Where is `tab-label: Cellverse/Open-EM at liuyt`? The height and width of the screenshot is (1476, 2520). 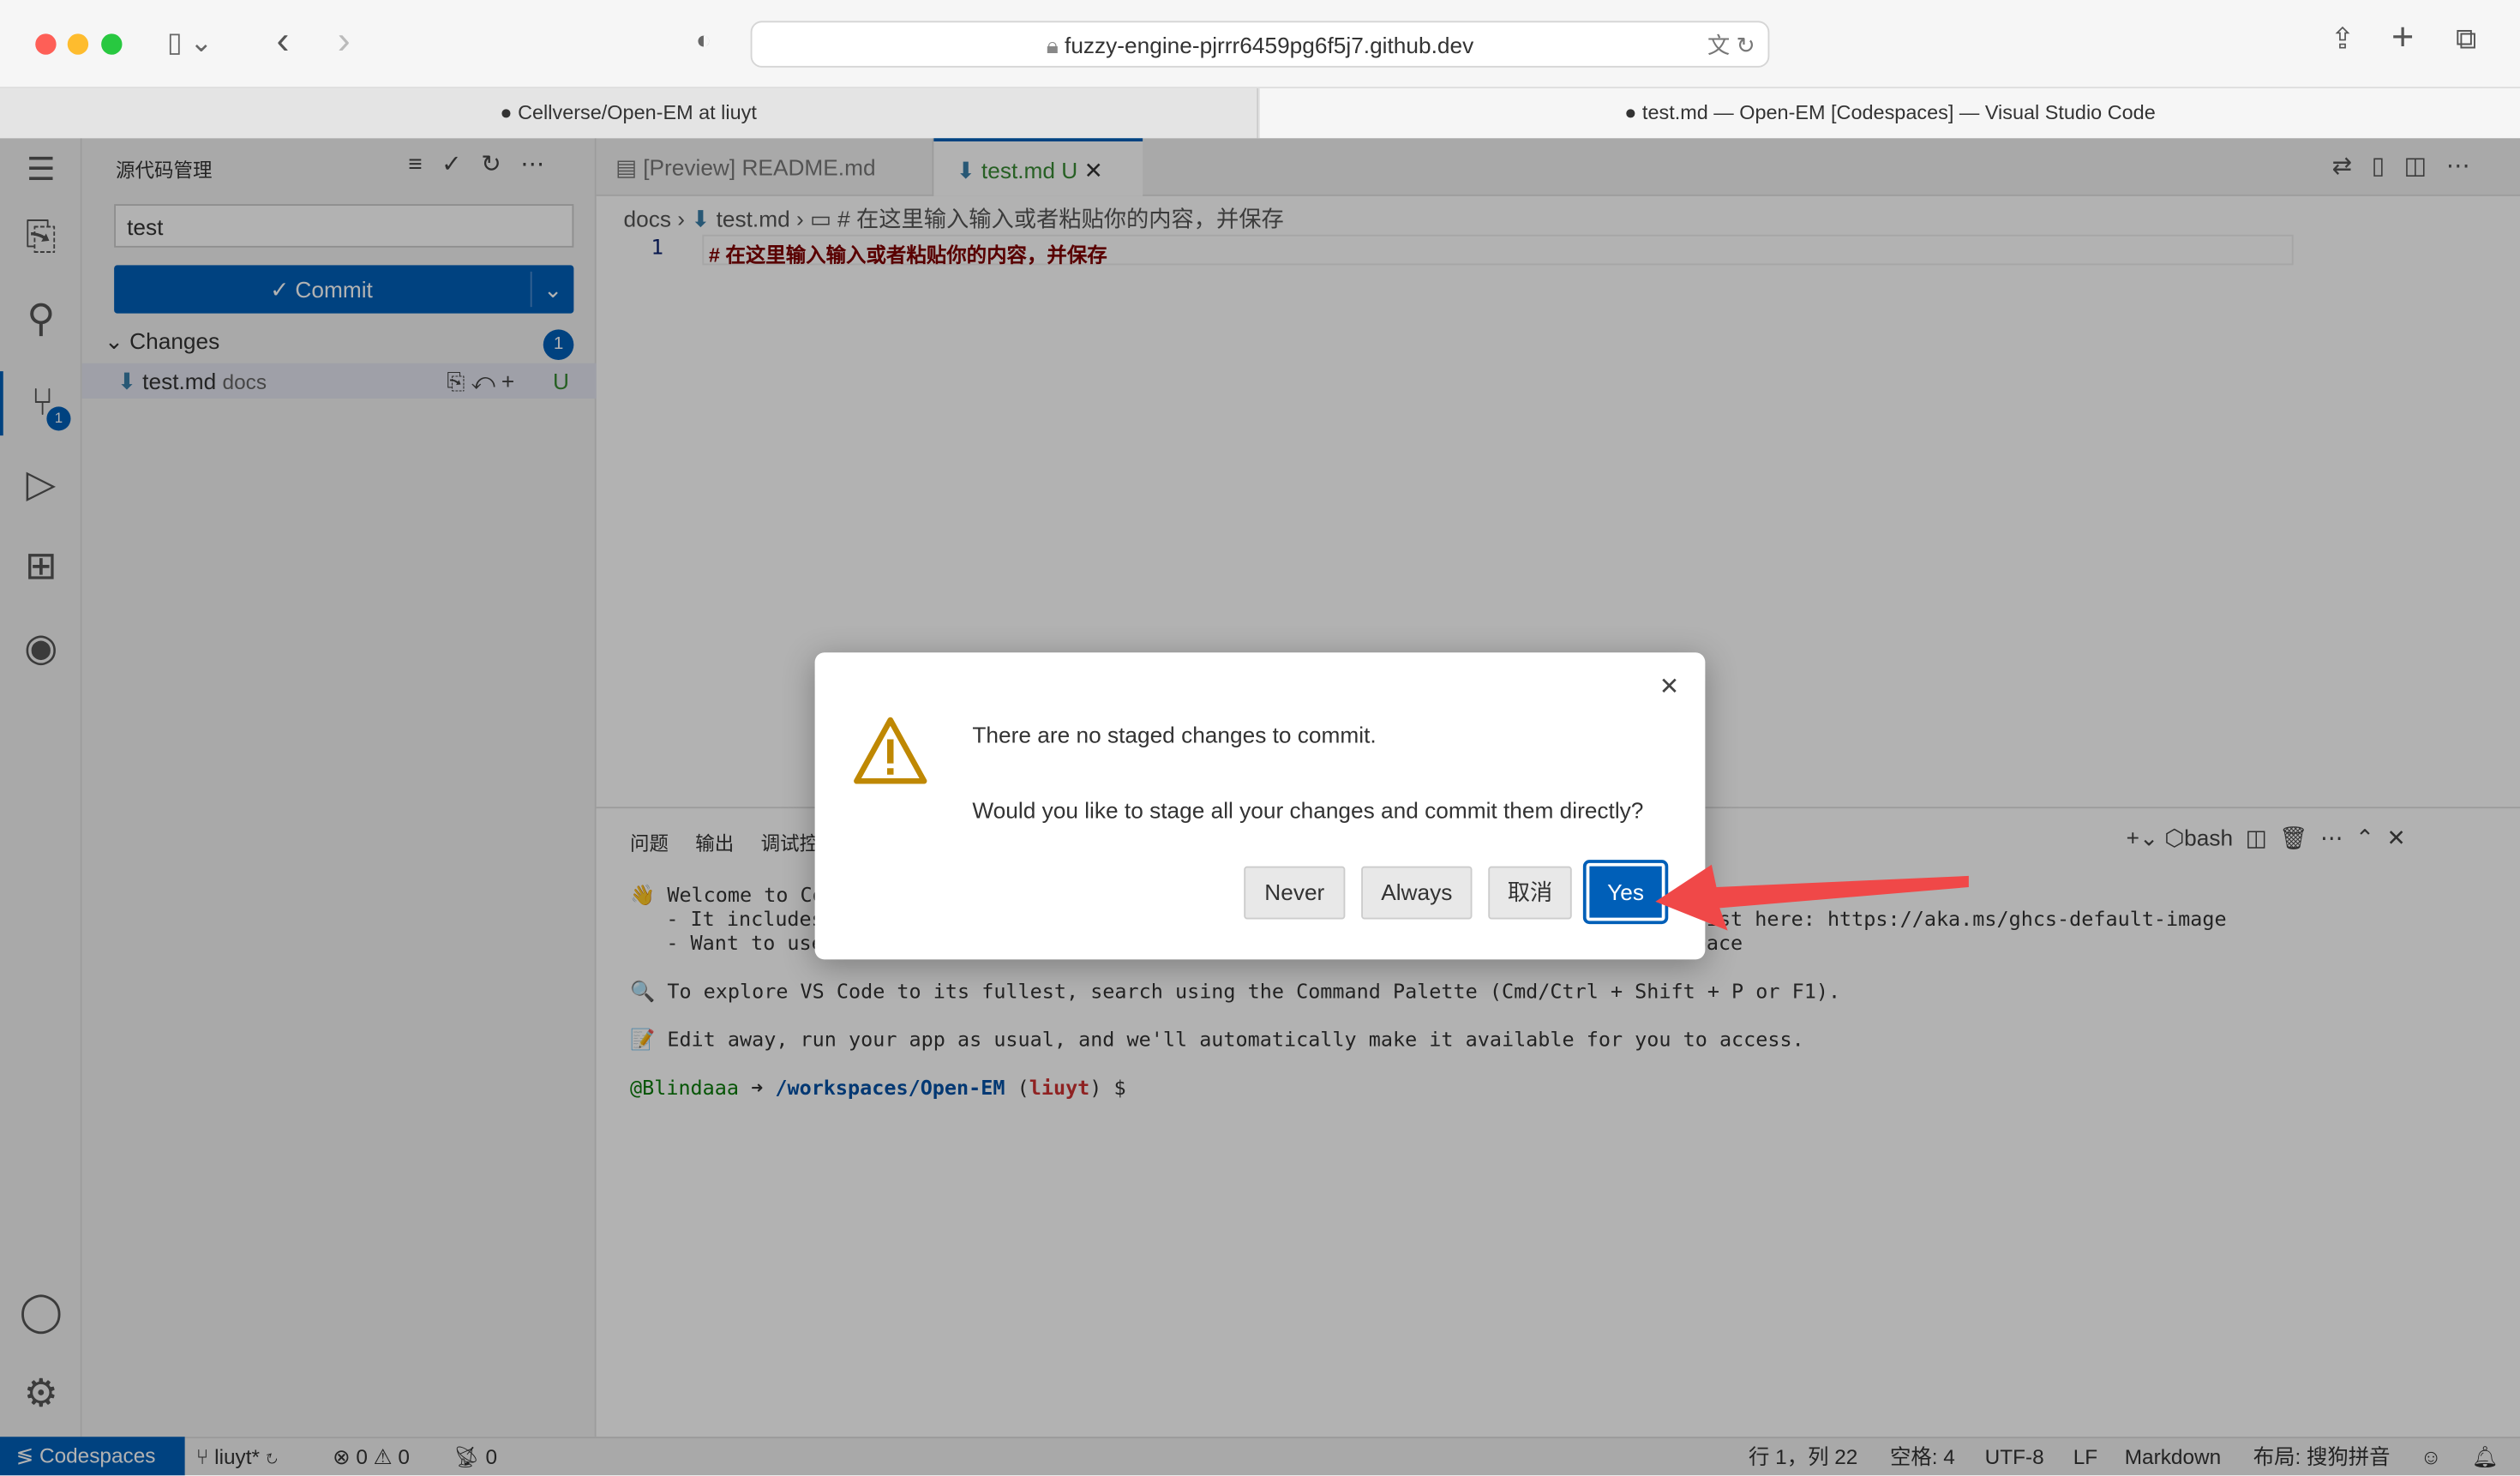 tab-label: Cellverse/Open-EM at liuyt is located at coordinates (637, 112).